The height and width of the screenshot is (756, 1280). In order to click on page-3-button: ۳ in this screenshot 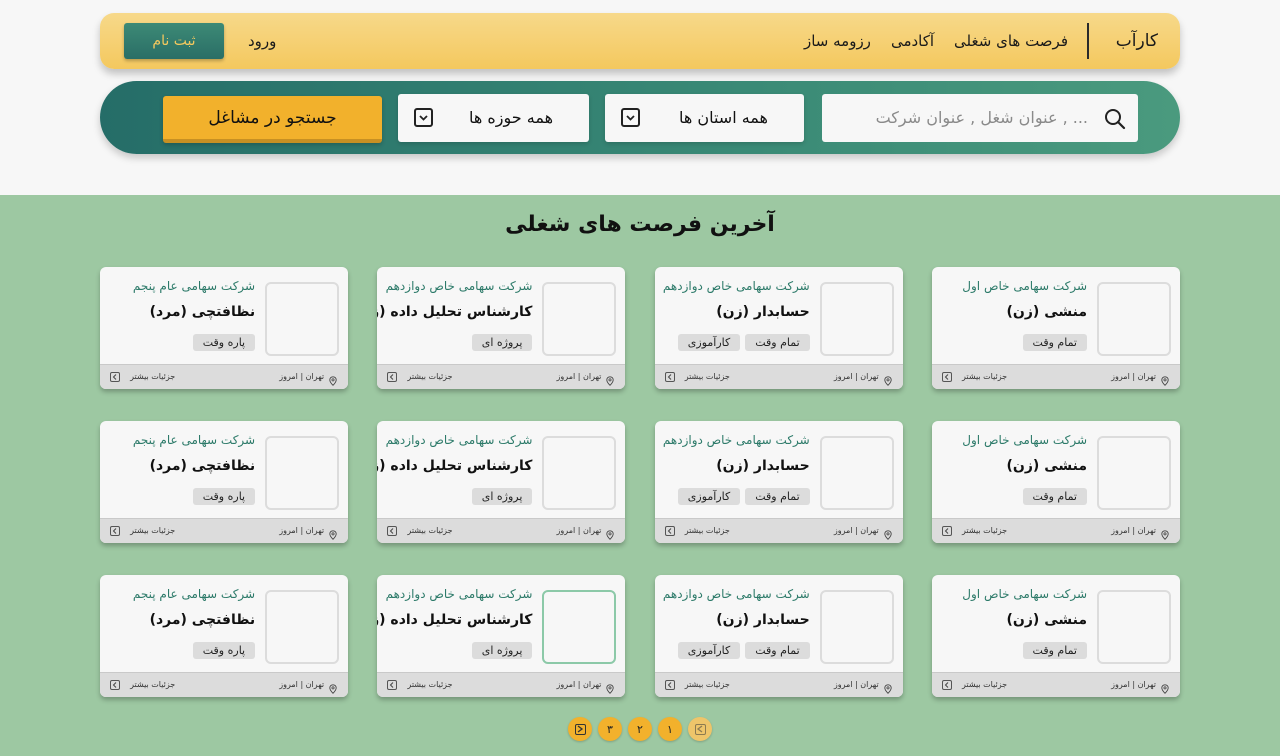, I will do `click(610, 729)`.